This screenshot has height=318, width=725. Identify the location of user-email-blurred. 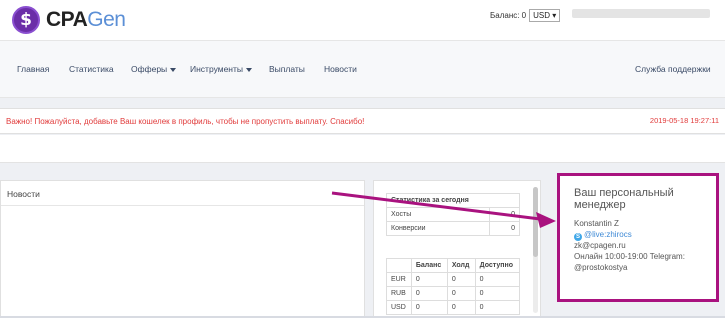
(641, 13).